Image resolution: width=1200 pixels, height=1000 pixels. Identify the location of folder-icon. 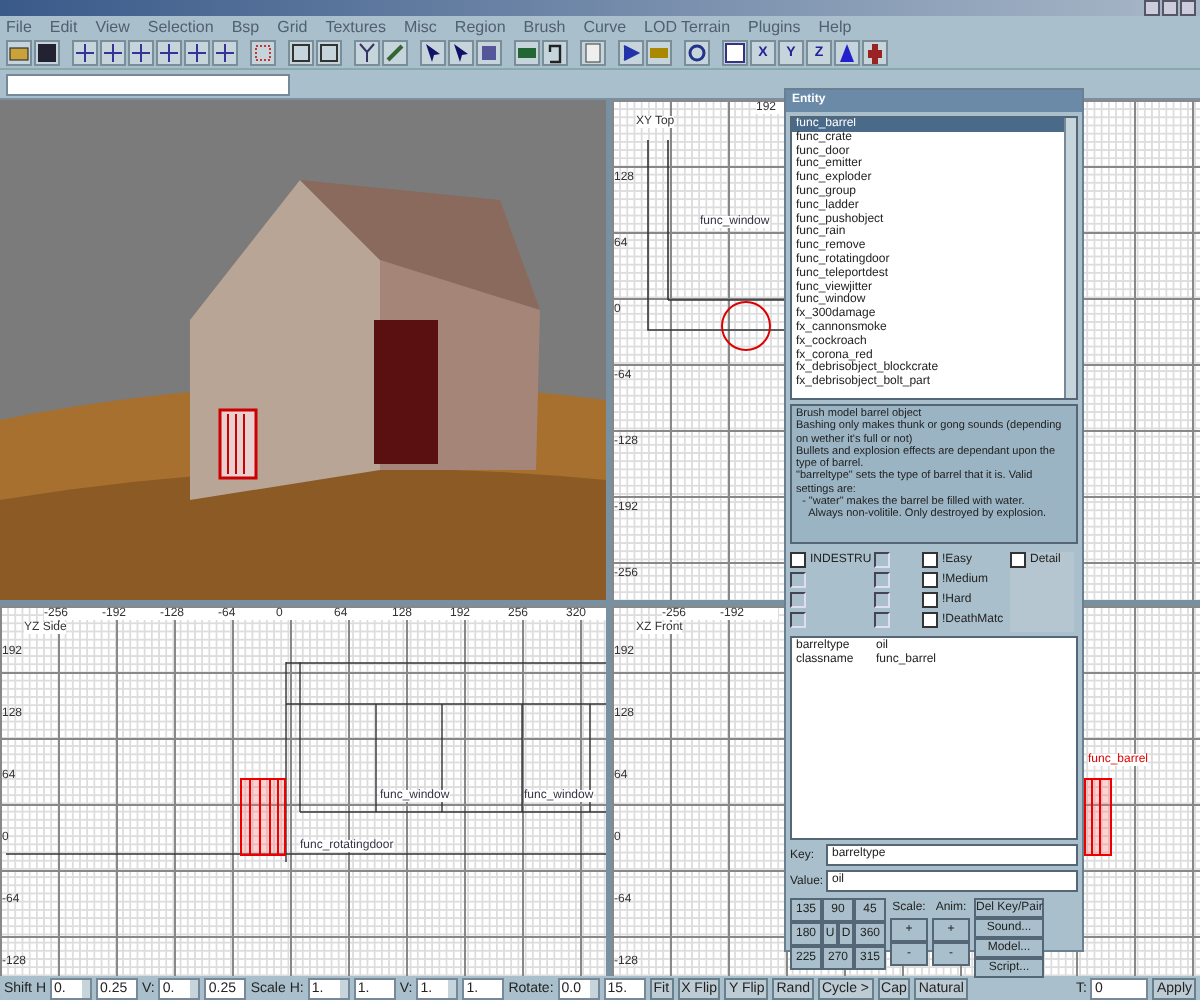
(19, 52).